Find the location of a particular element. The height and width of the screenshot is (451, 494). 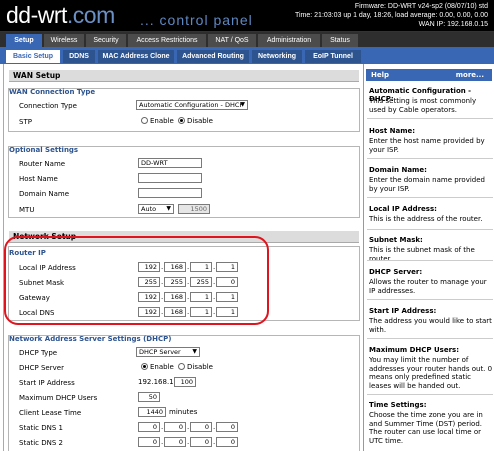

dhcp-disable-radio: Disable is located at coordinates (195, 367).